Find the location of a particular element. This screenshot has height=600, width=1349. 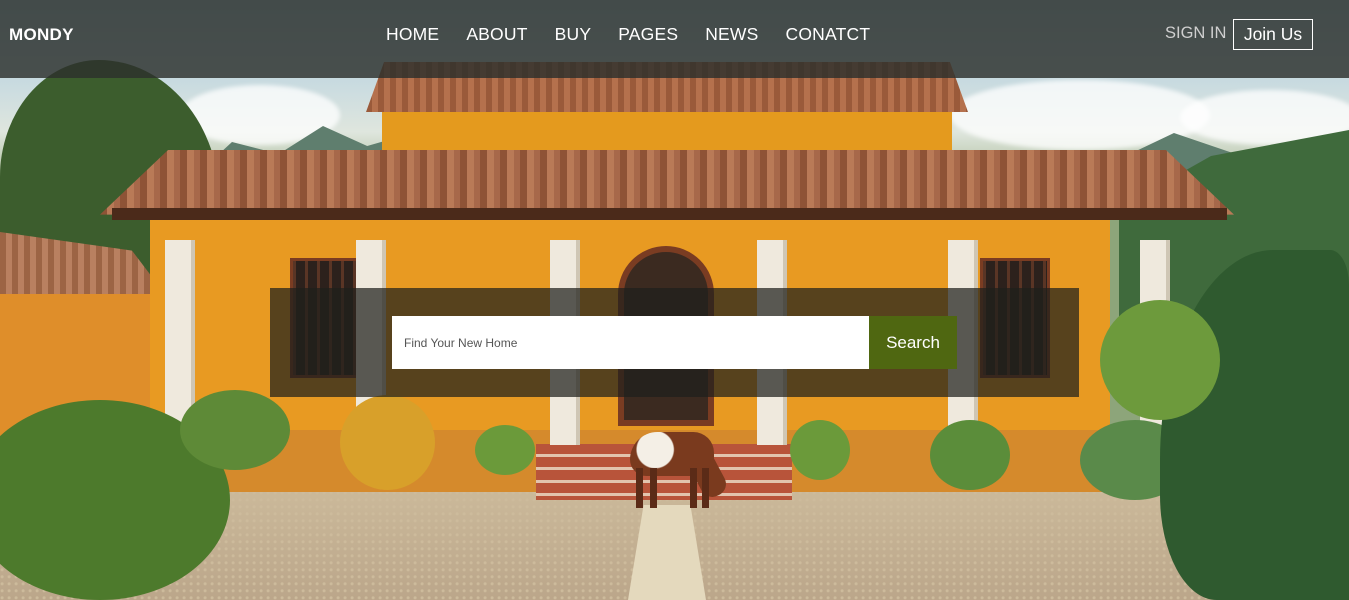

main-nav: HOME ABOUT BUY PAGES NEWS CONATCT is located at coordinates (628, 34).